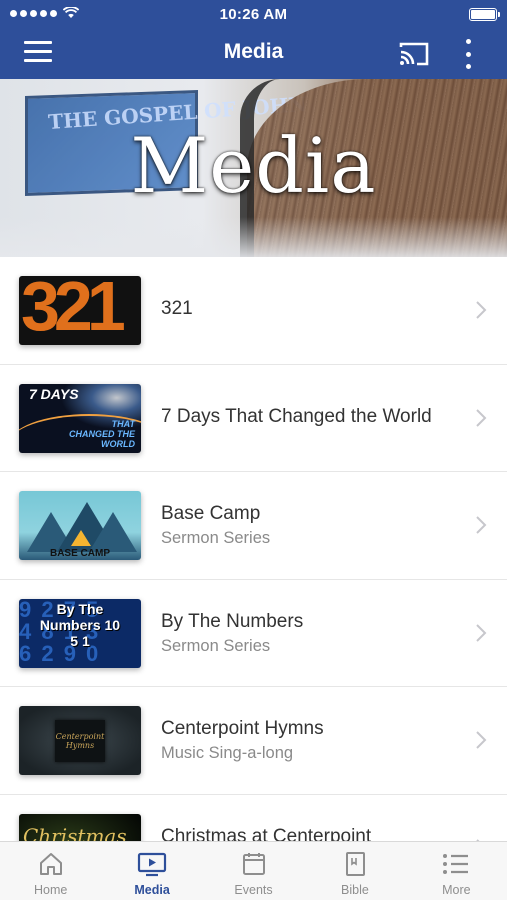 This screenshot has height=900, width=507. I want to click on tab-home: Home, so click(50, 871).